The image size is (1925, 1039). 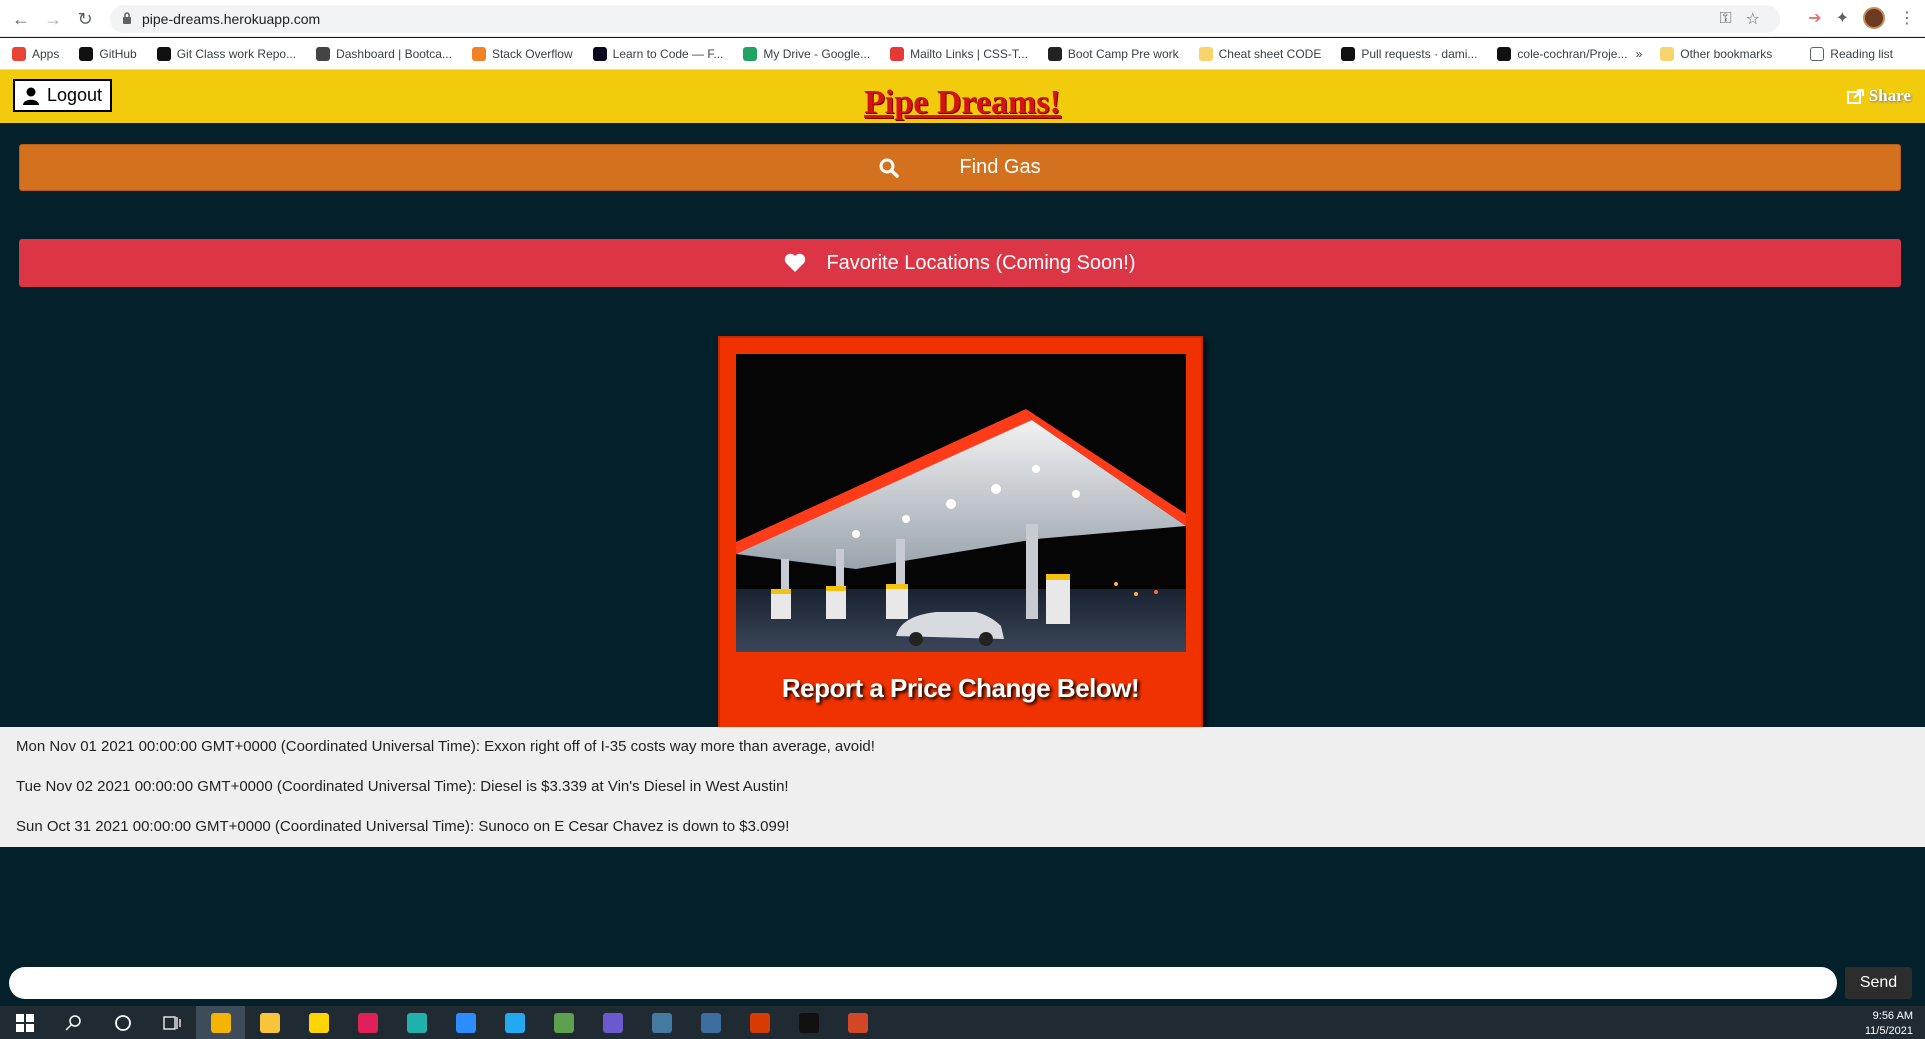 I want to click on office-icon, so click(x=759, y=1022).